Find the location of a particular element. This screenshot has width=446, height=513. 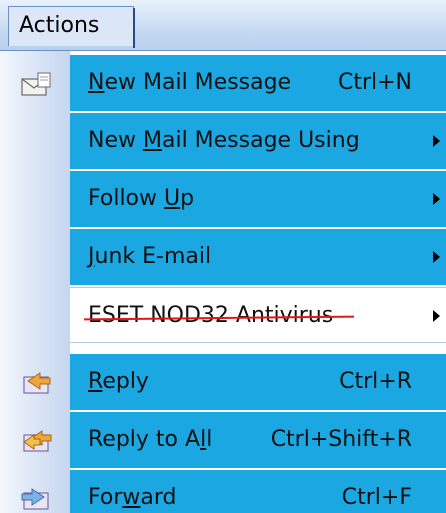

reply-icon is located at coordinates (37, 384).